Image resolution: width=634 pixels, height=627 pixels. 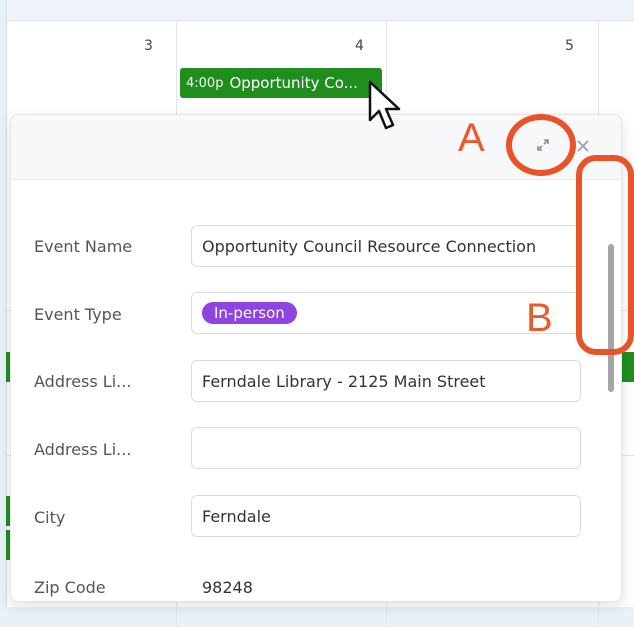 I want to click on day-number: 4, so click(x=359, y=46).